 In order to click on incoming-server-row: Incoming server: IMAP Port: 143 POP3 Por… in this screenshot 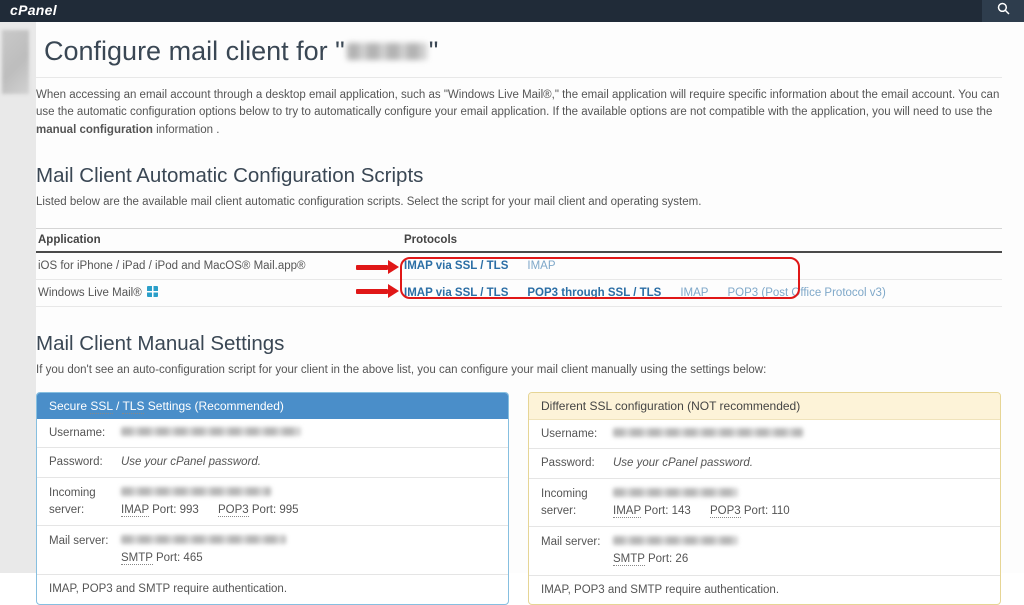, I will do `click(764, 503)`.